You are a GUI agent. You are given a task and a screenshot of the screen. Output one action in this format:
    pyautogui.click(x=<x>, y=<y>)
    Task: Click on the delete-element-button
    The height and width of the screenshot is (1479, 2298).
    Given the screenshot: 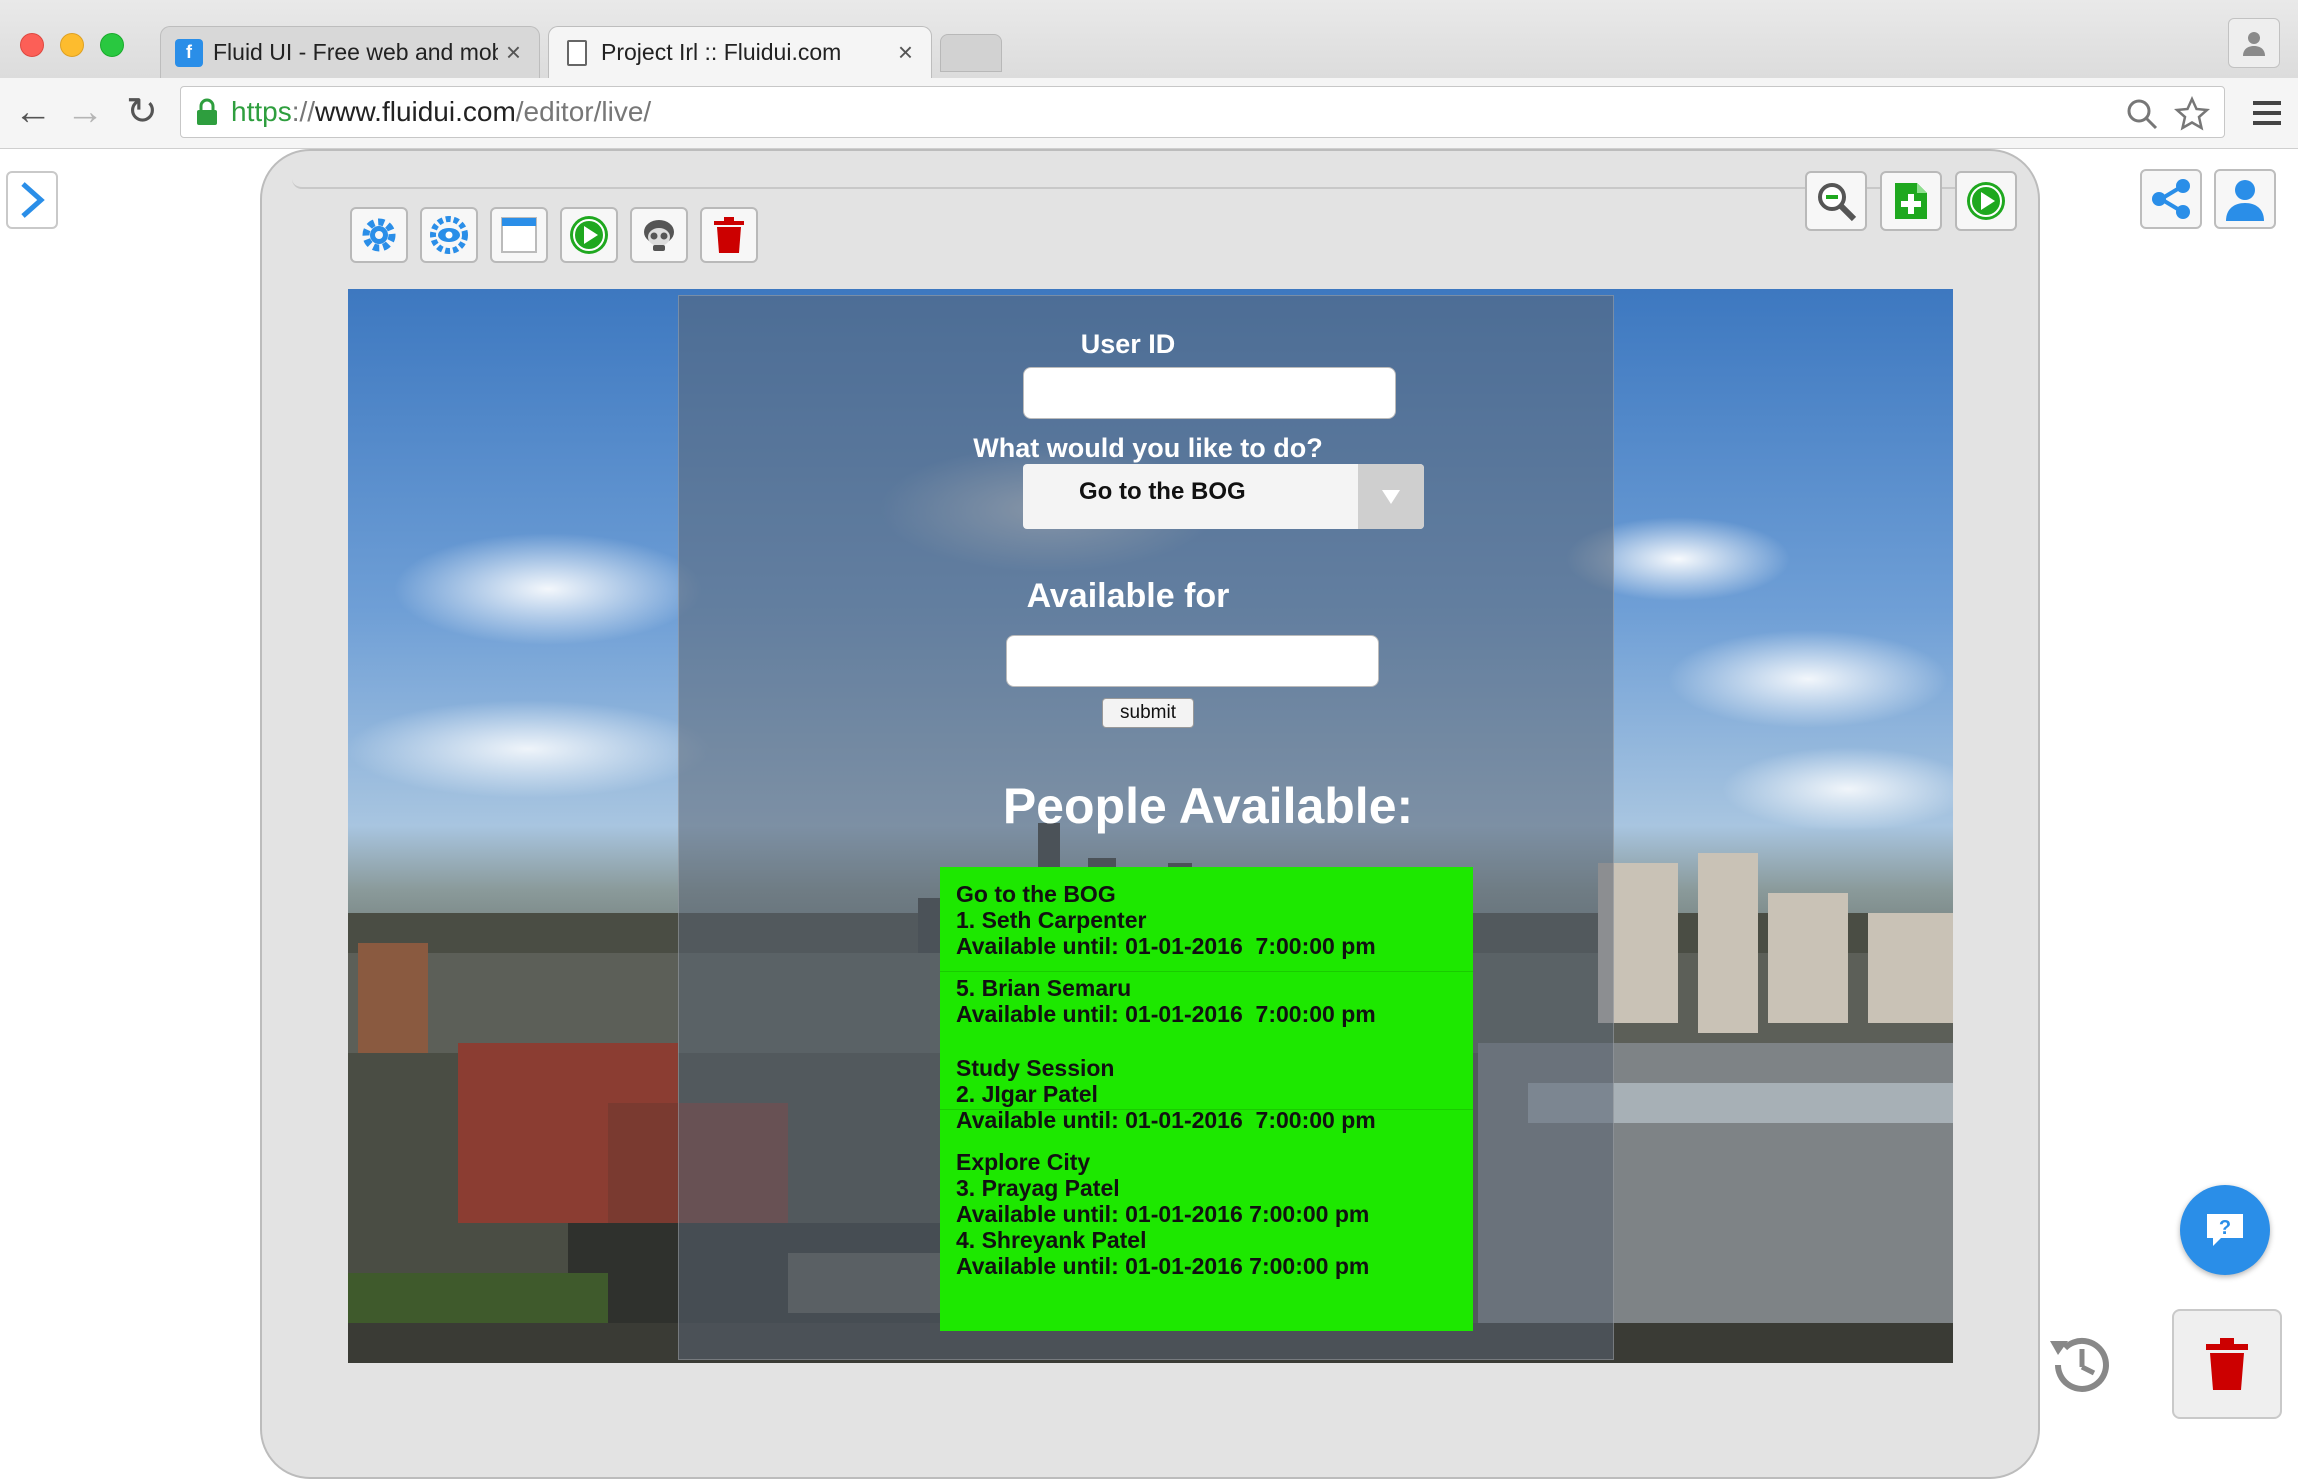 What is the action you would take?
    pyautogui.click(x=2227, y=1364)
    